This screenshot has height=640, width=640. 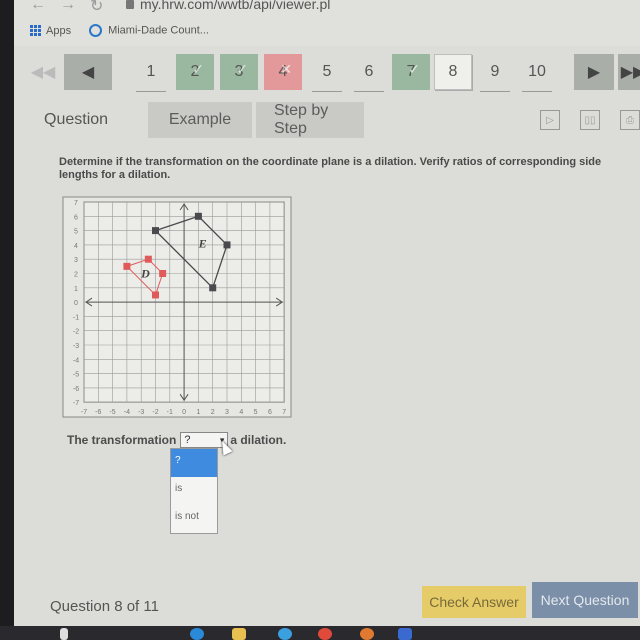 What do you see at coordinates (197, 634) in the screenshot?
I see `edge-icon` at bounding box center [197, 634].